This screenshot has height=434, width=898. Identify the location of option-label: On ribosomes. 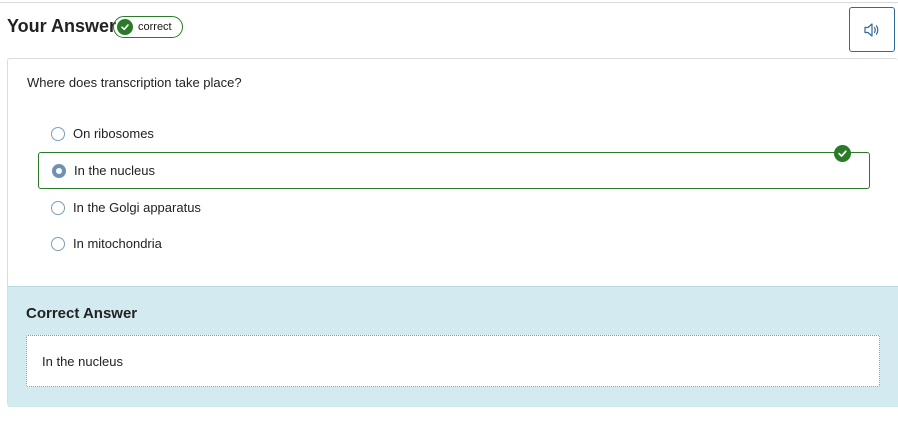
(113, 133).